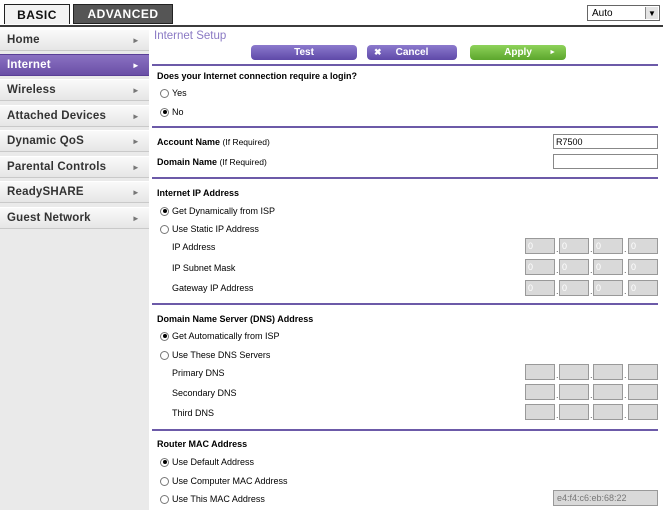  I want to click on radio-ip-static, so click(164, 229).